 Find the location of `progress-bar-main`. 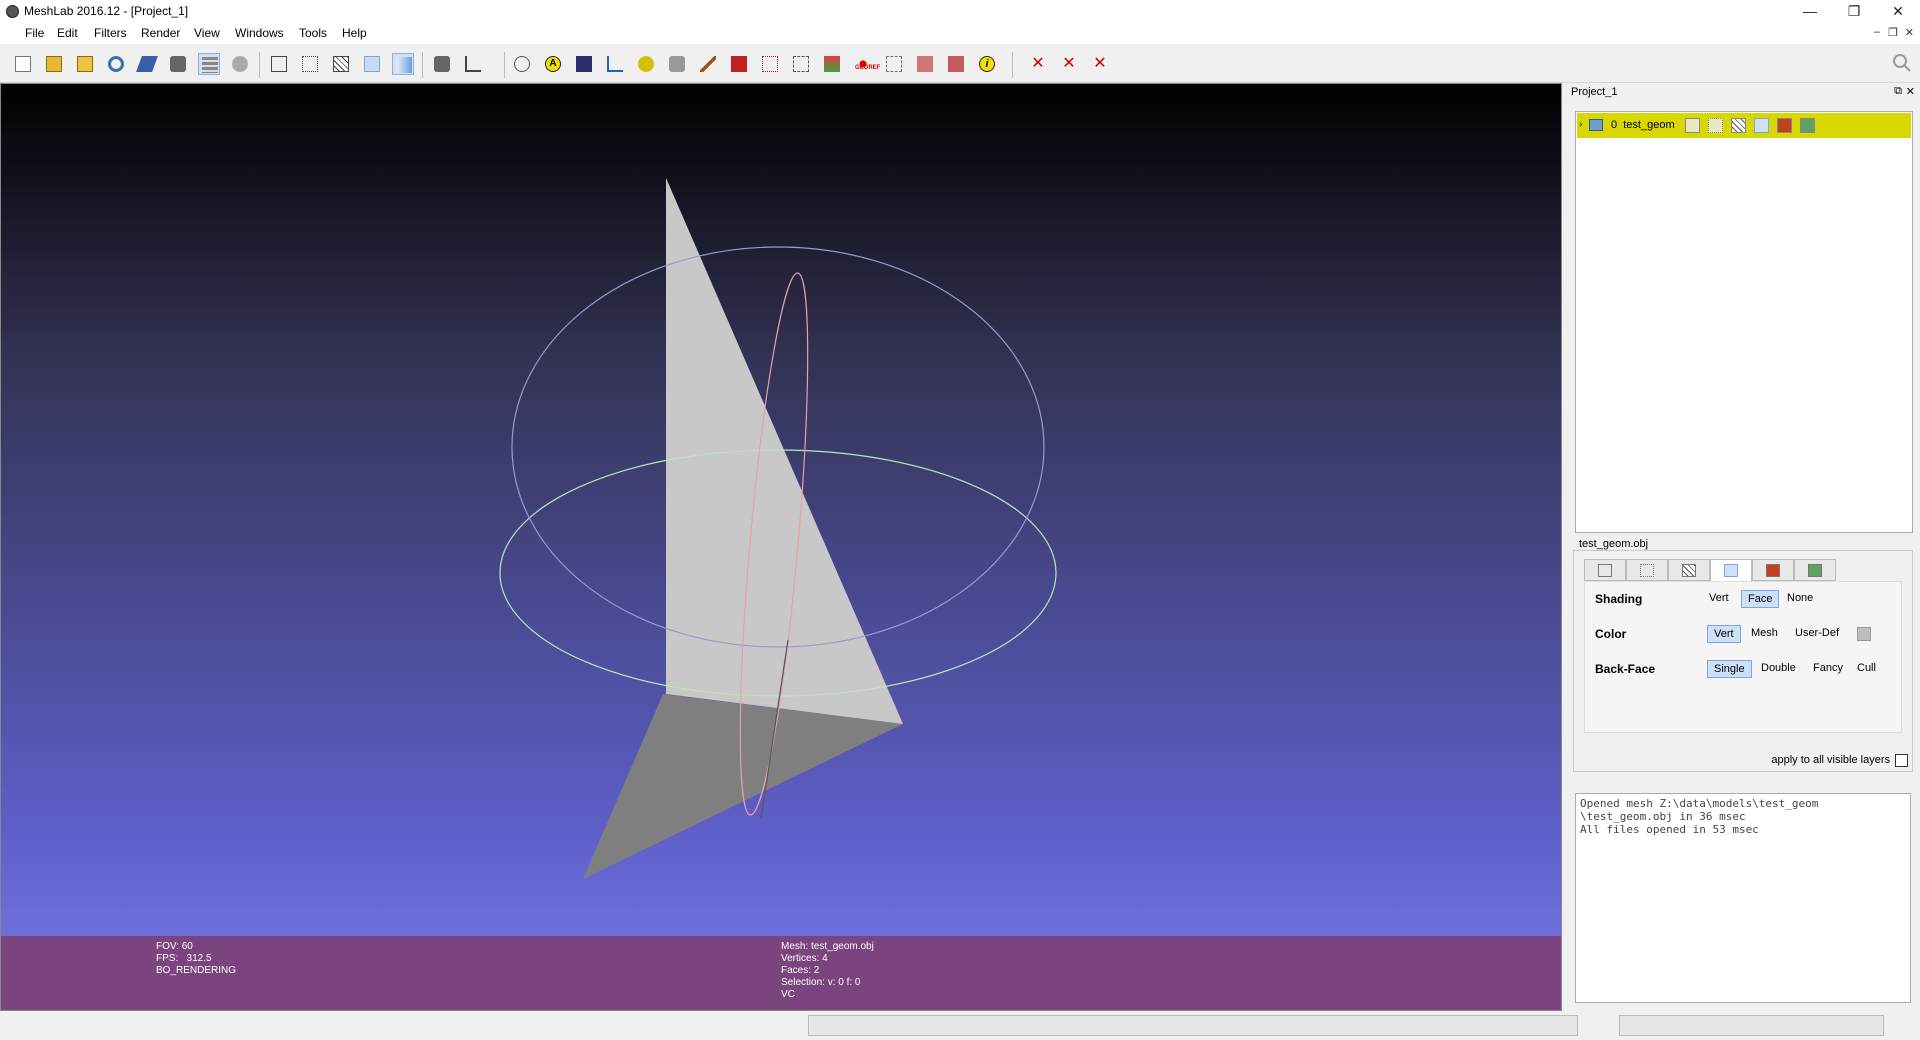

progress-bar-main is located at coordinates (1193, 1025).